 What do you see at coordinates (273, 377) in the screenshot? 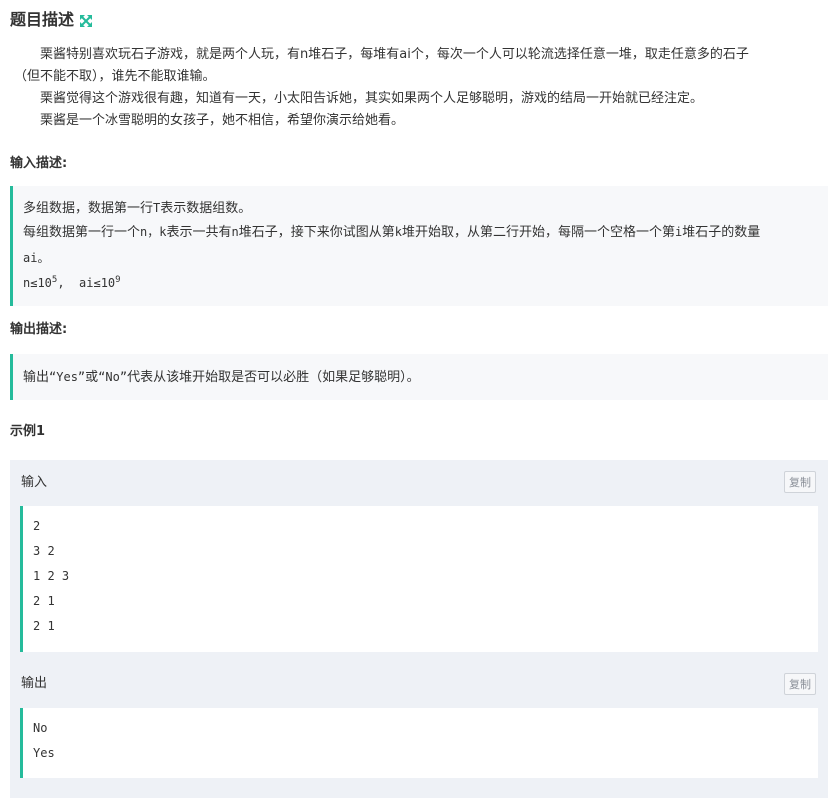
I see `output-desc-text: 代表从该堆开始取是否可以必胜（如果足够聪明）。` at bounding box center [273, 377].